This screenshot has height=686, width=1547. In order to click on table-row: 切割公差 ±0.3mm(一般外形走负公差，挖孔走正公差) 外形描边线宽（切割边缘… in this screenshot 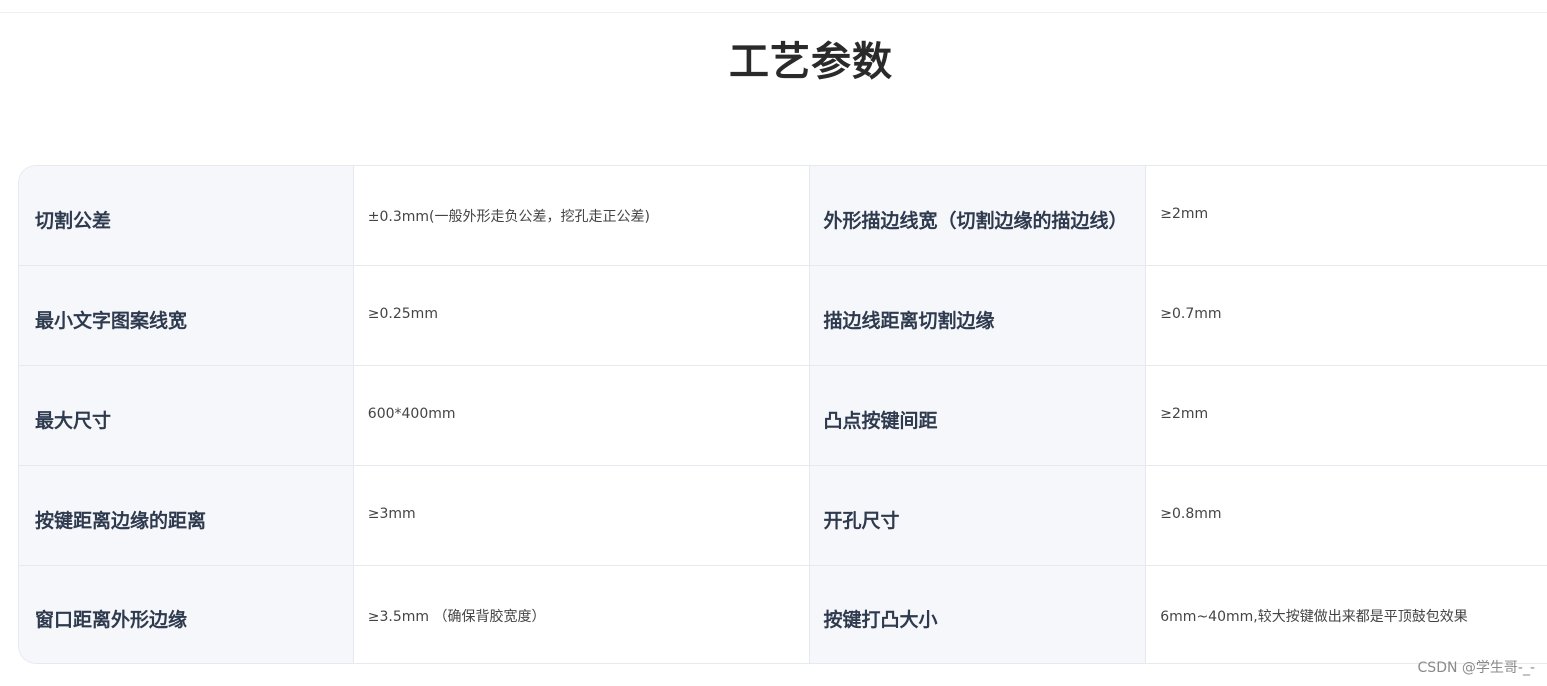, I will do `click(783, 216)`.